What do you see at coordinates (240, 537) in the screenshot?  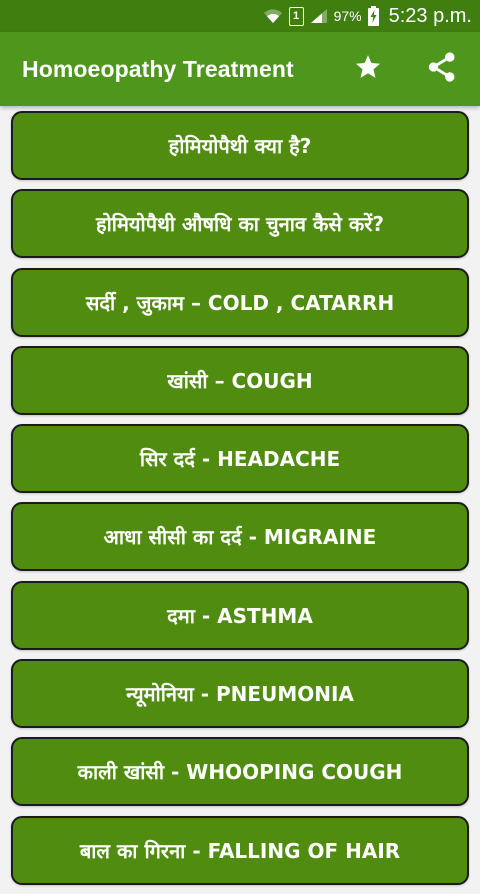 I see `topic-button-migraine: आधा सीसी का दर्द - MIGRAINE` at bounding box center [240, 537].